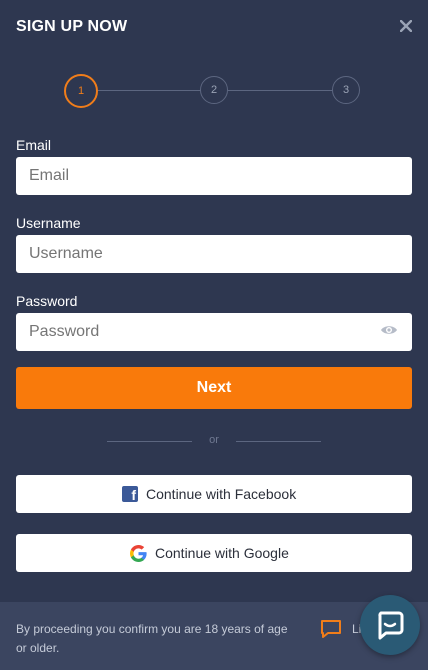  What do you see at coordinates (214, 332) in the screenshot?
I see `password-field` at bounding box center [214, 332].